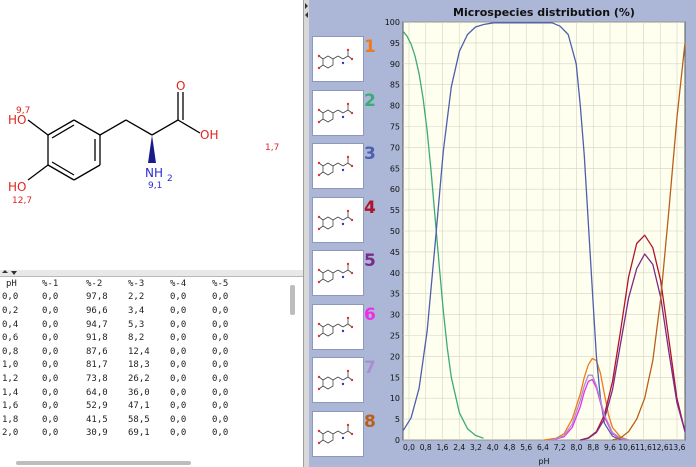 The height and width of the screenshot is (467, 696). What do you see at coordinates (139, 351) in the screenshot?
I see `table-cell: 12,4` at bounding box center [139, 351].